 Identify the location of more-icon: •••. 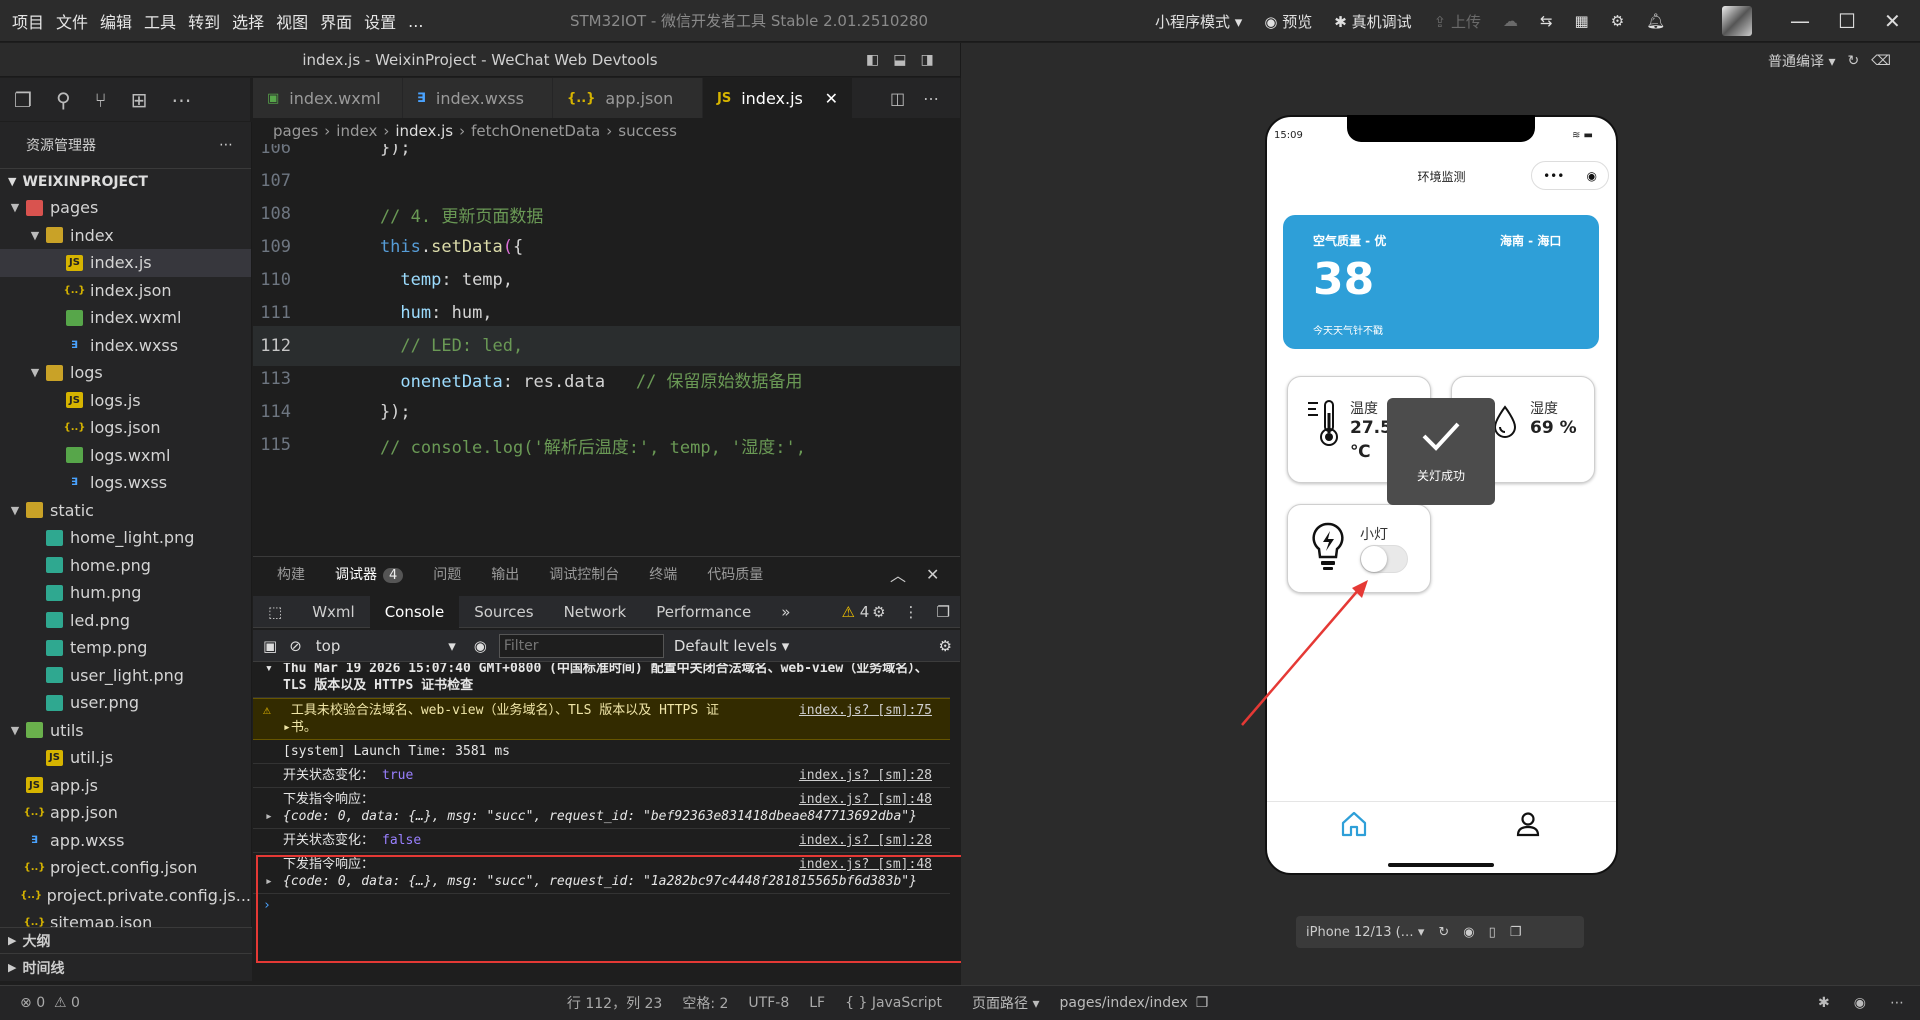
(1553, 176).